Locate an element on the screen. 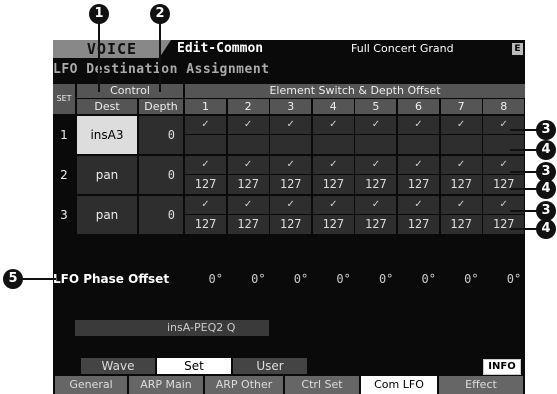  tab-ctrl-set: Ctrl Set is located at coordinates (322, 385).